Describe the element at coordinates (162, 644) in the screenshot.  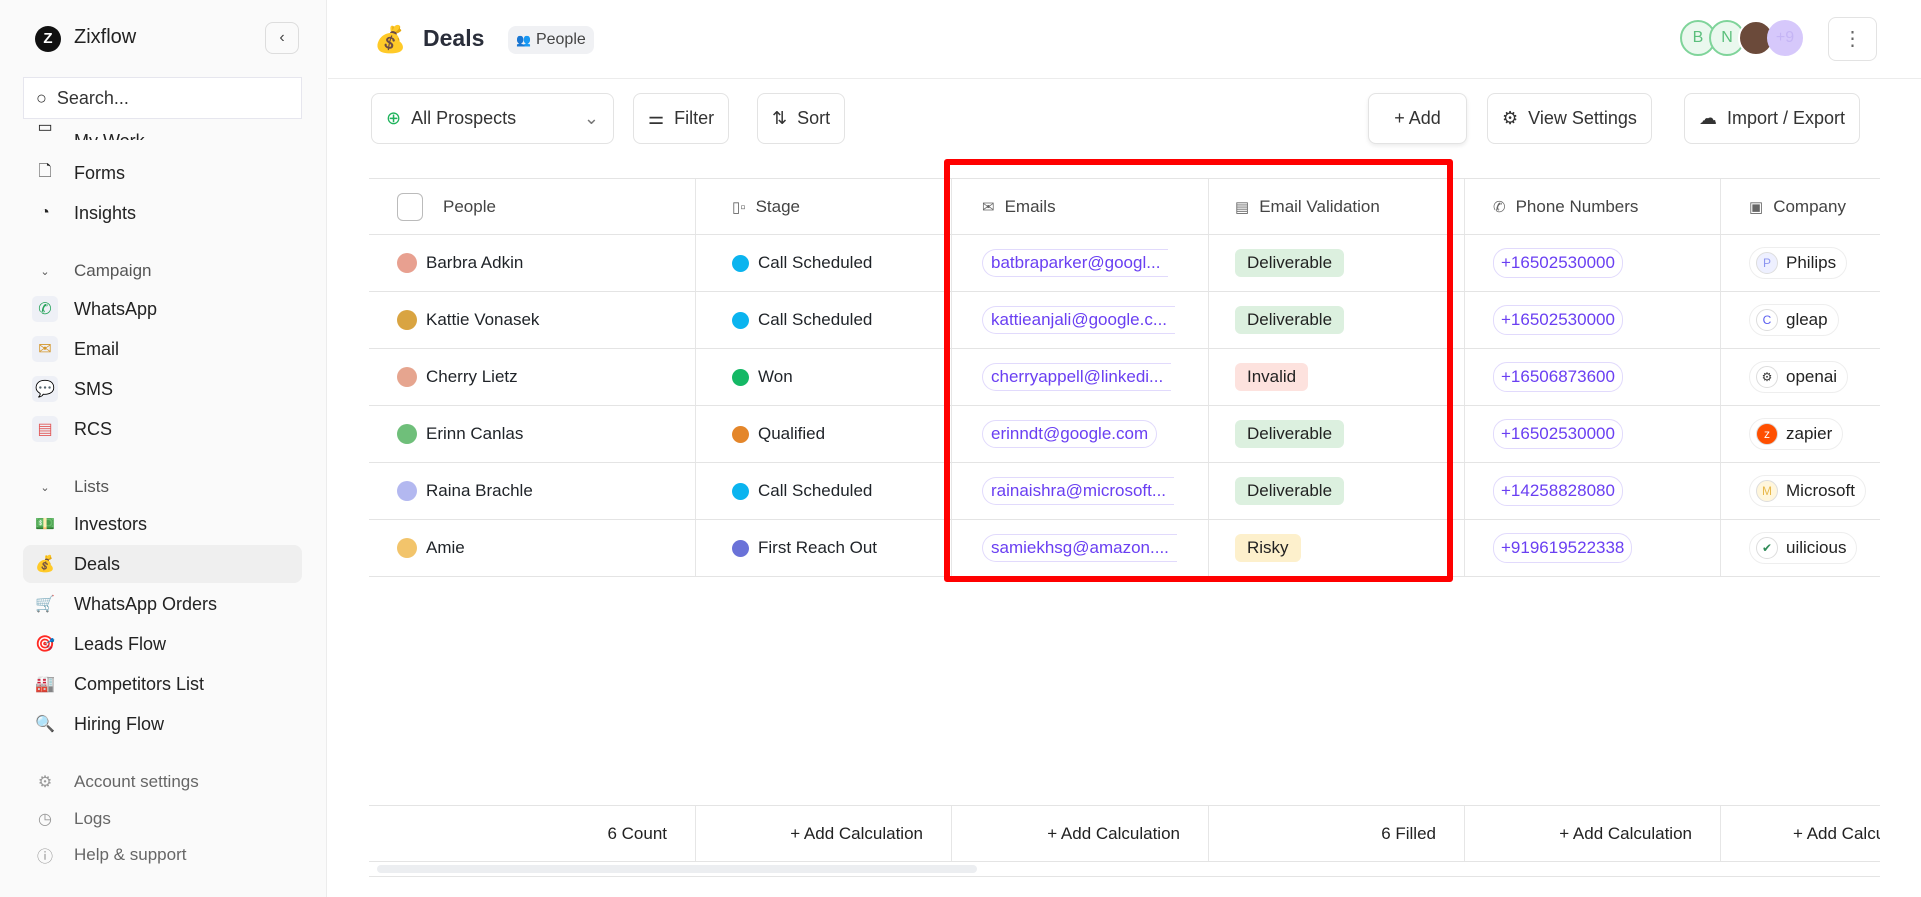
I see `sidebar-item-leads-flow: 🎯 Leads Flow` at that location.